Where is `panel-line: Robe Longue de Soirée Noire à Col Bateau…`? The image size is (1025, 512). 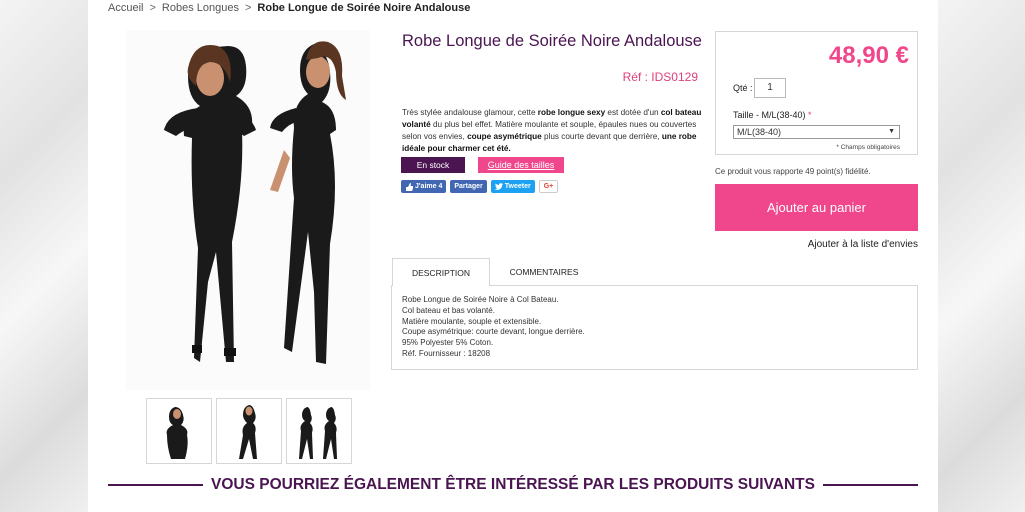
panel-line: Robe Longue de Soirée Noire à Col Bateau… is located at coordinates (480, 299).